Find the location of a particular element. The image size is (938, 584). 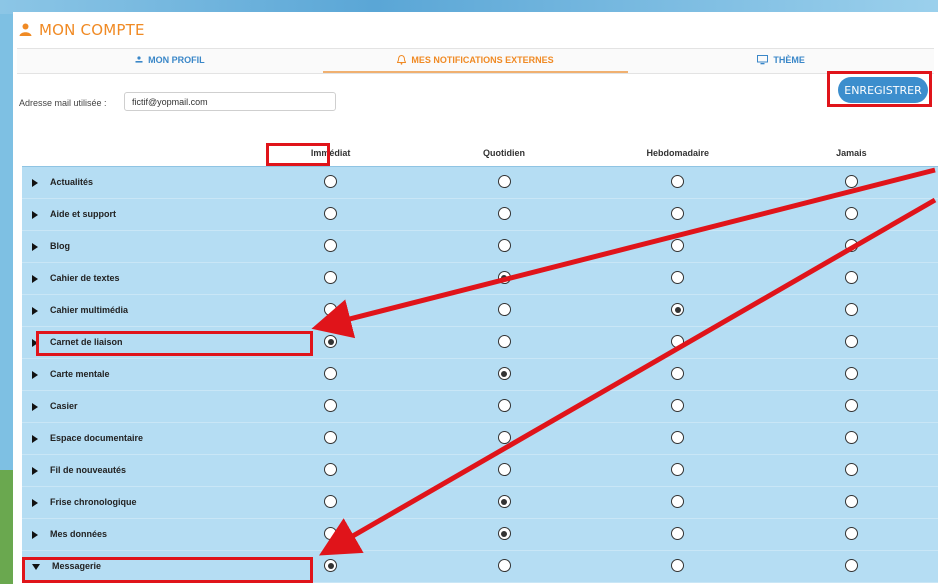

table-header-blank is located at coordinates (133, 153).